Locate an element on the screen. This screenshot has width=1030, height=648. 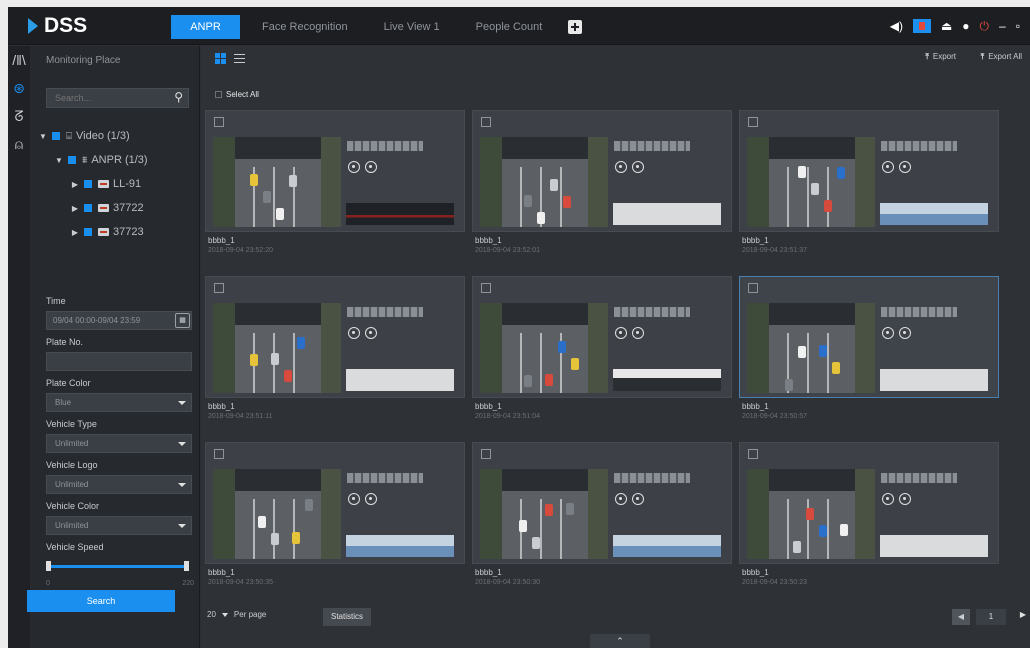
tree-node-37723: ▶ 37723 is located at coordinates (115, 232).